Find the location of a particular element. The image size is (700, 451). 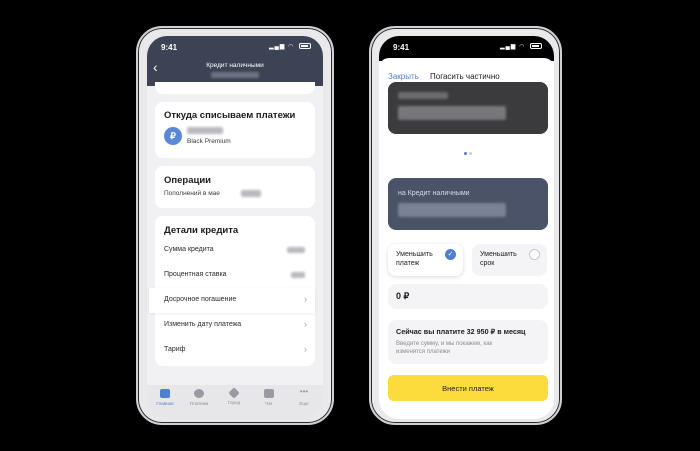

city-icon is located at coordinates (234, 393).